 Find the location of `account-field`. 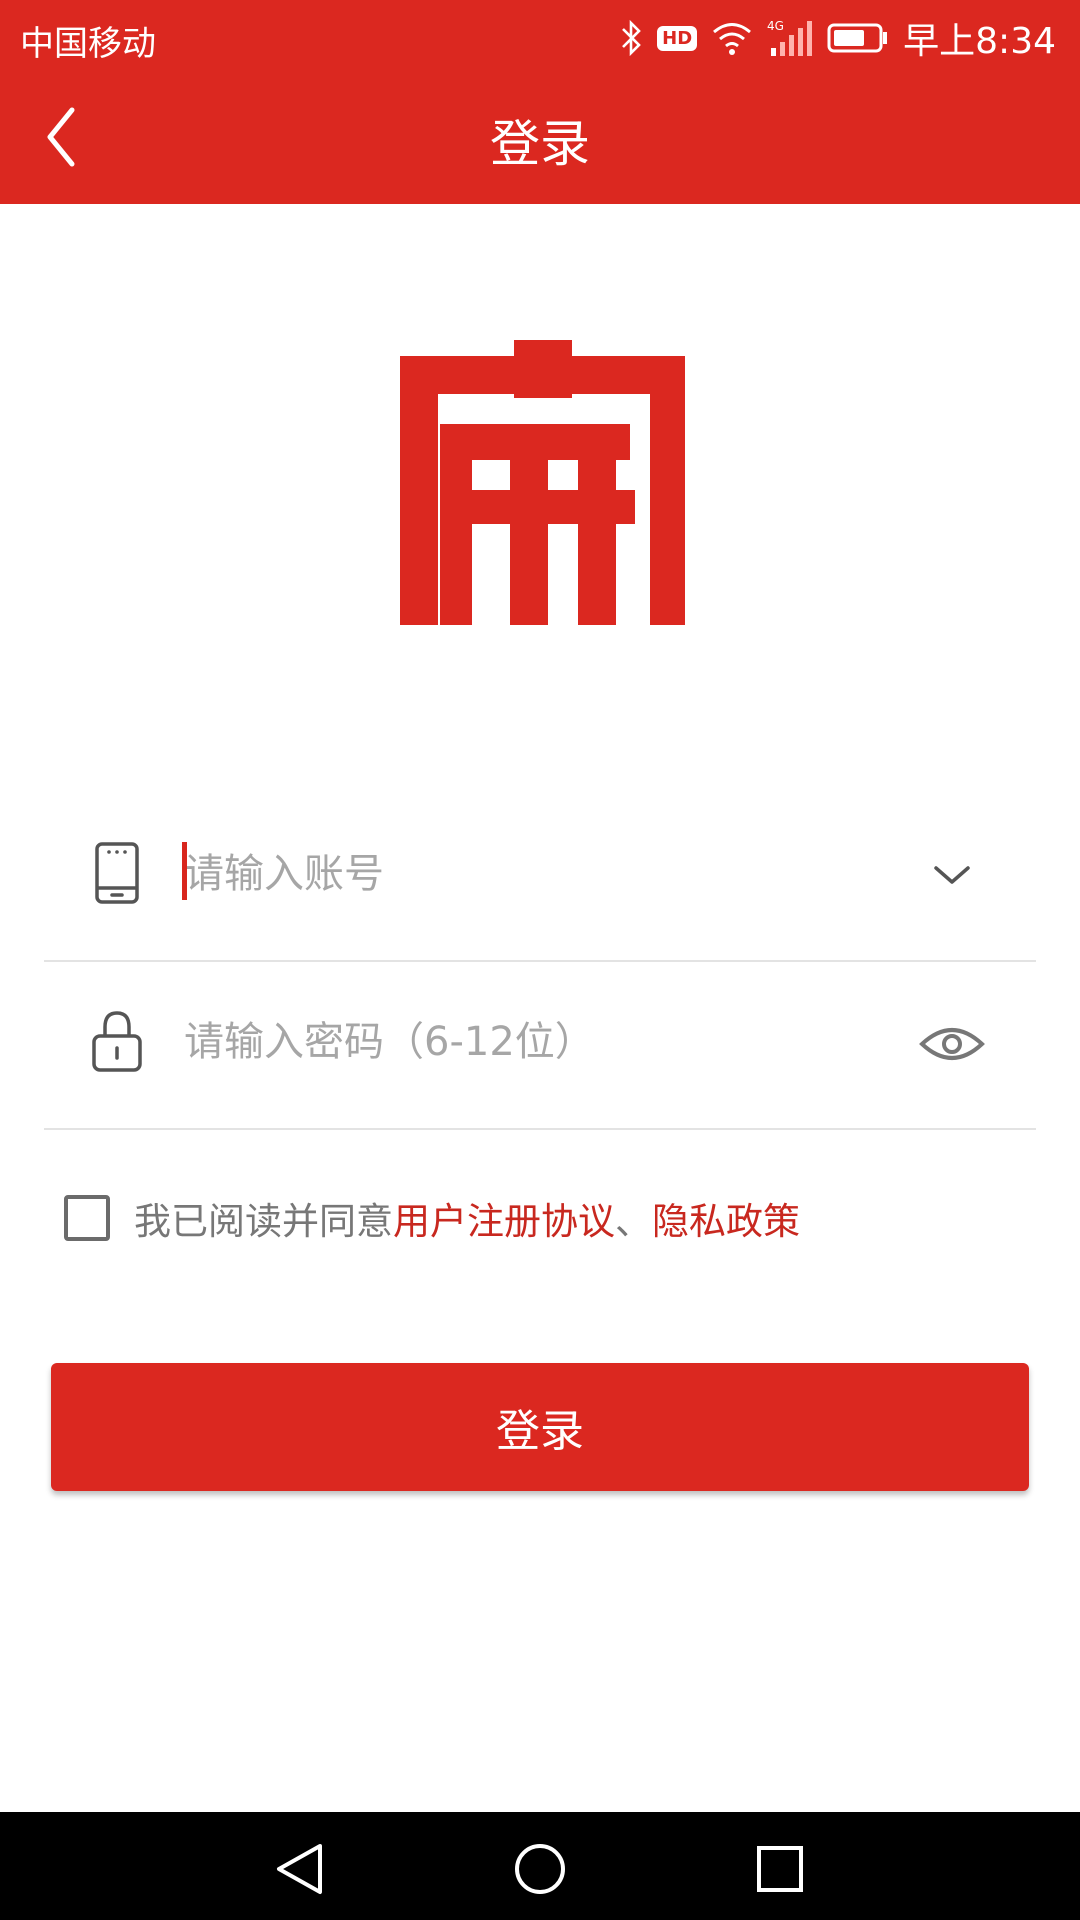

account-field is located at coordinates (540, 881).